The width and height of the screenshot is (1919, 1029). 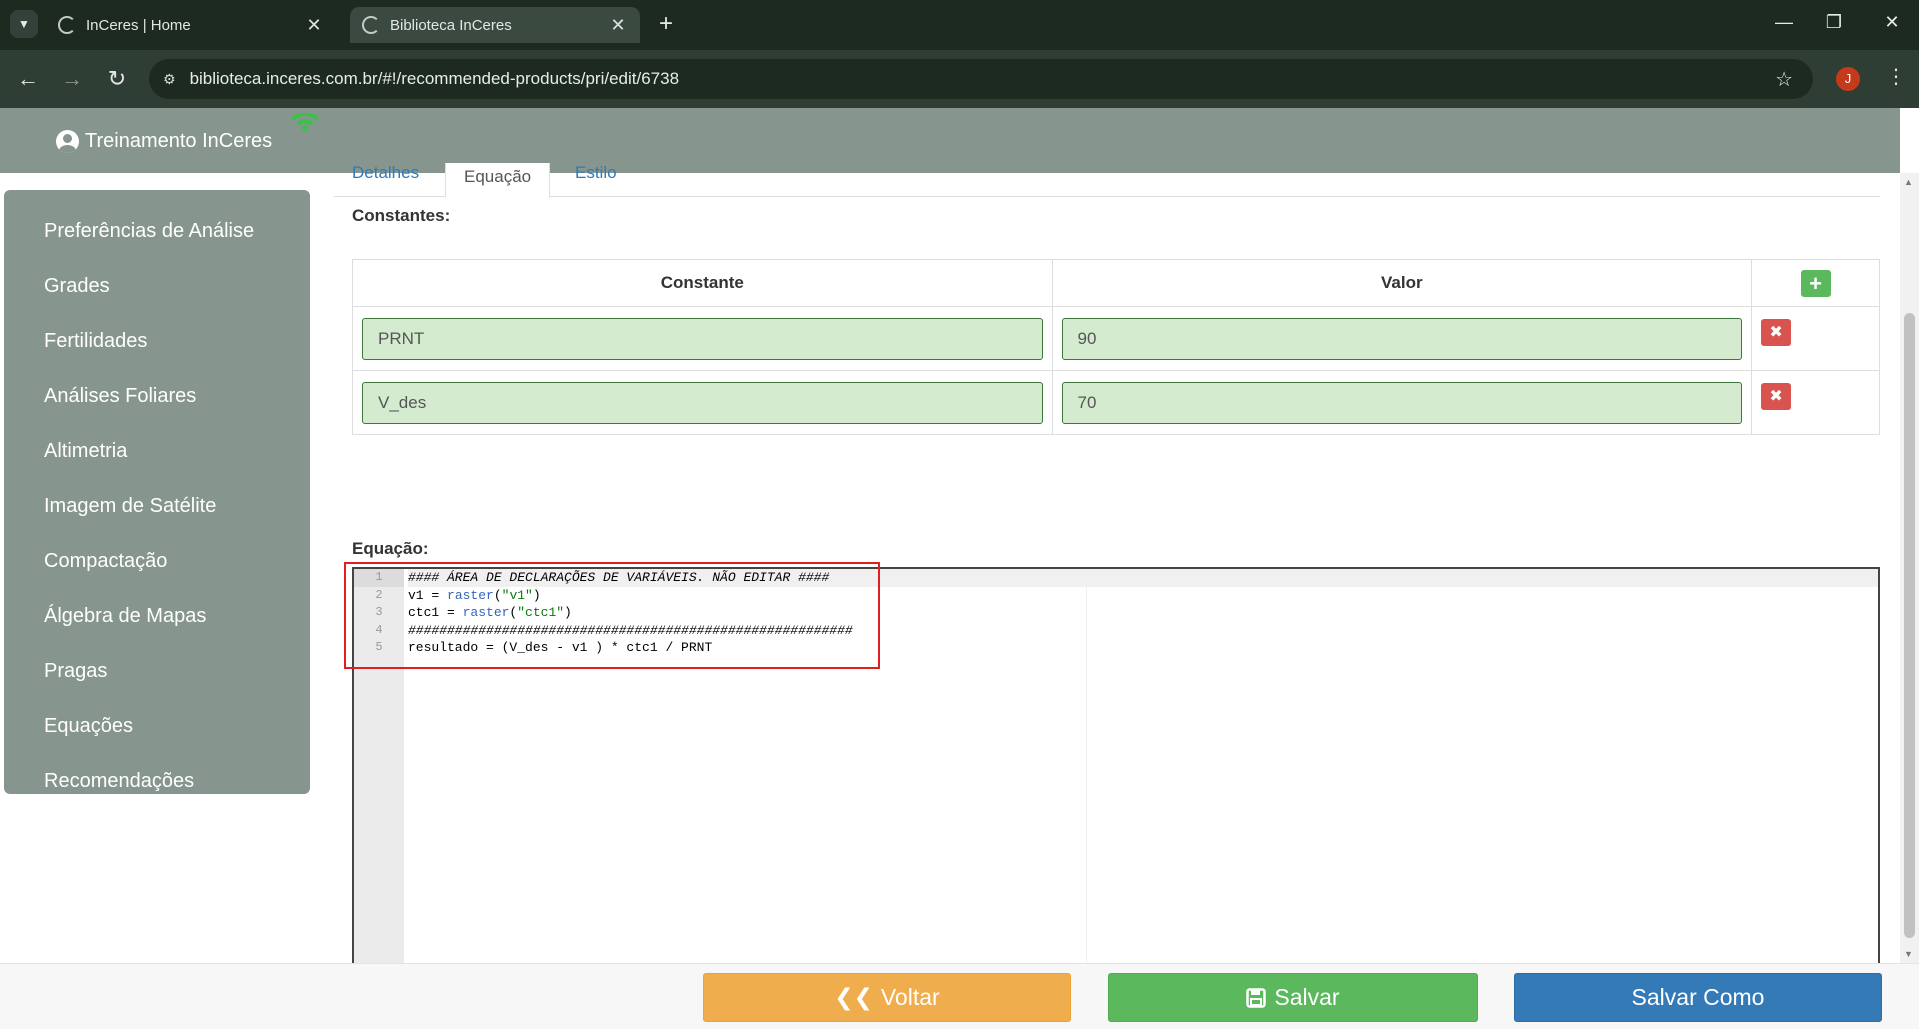 What do you see at coordinates (401, 215) in the screenshot?
I see `constants-label: Constantes:` at bounding box center [401, 215].